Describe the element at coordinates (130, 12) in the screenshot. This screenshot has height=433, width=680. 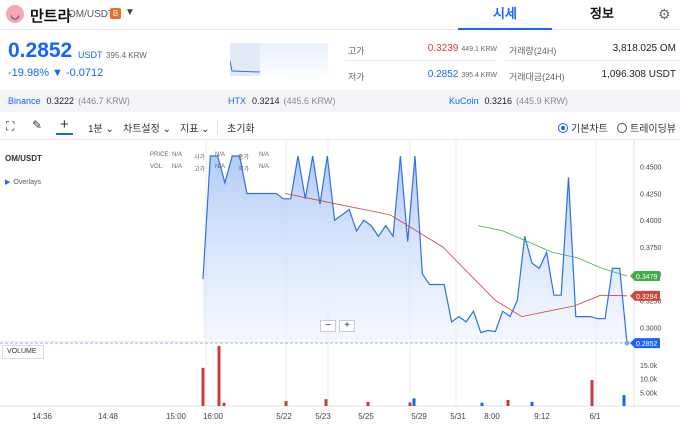
I see `chevron-down-icon: ▼` at that location.